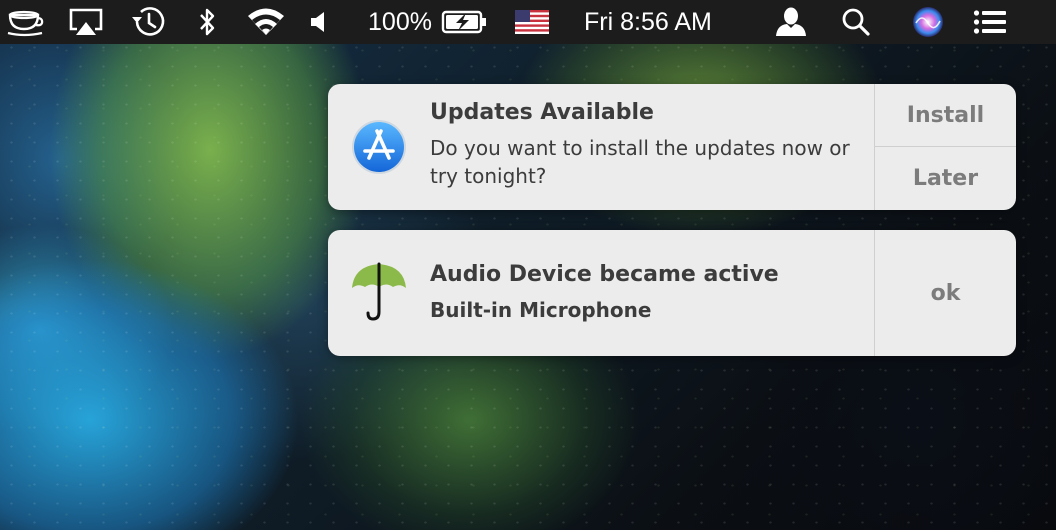 This screenshot has width=1056, height=530. I want to click on menubar-clock: Fri 8:56 AM, so click(662, 22).